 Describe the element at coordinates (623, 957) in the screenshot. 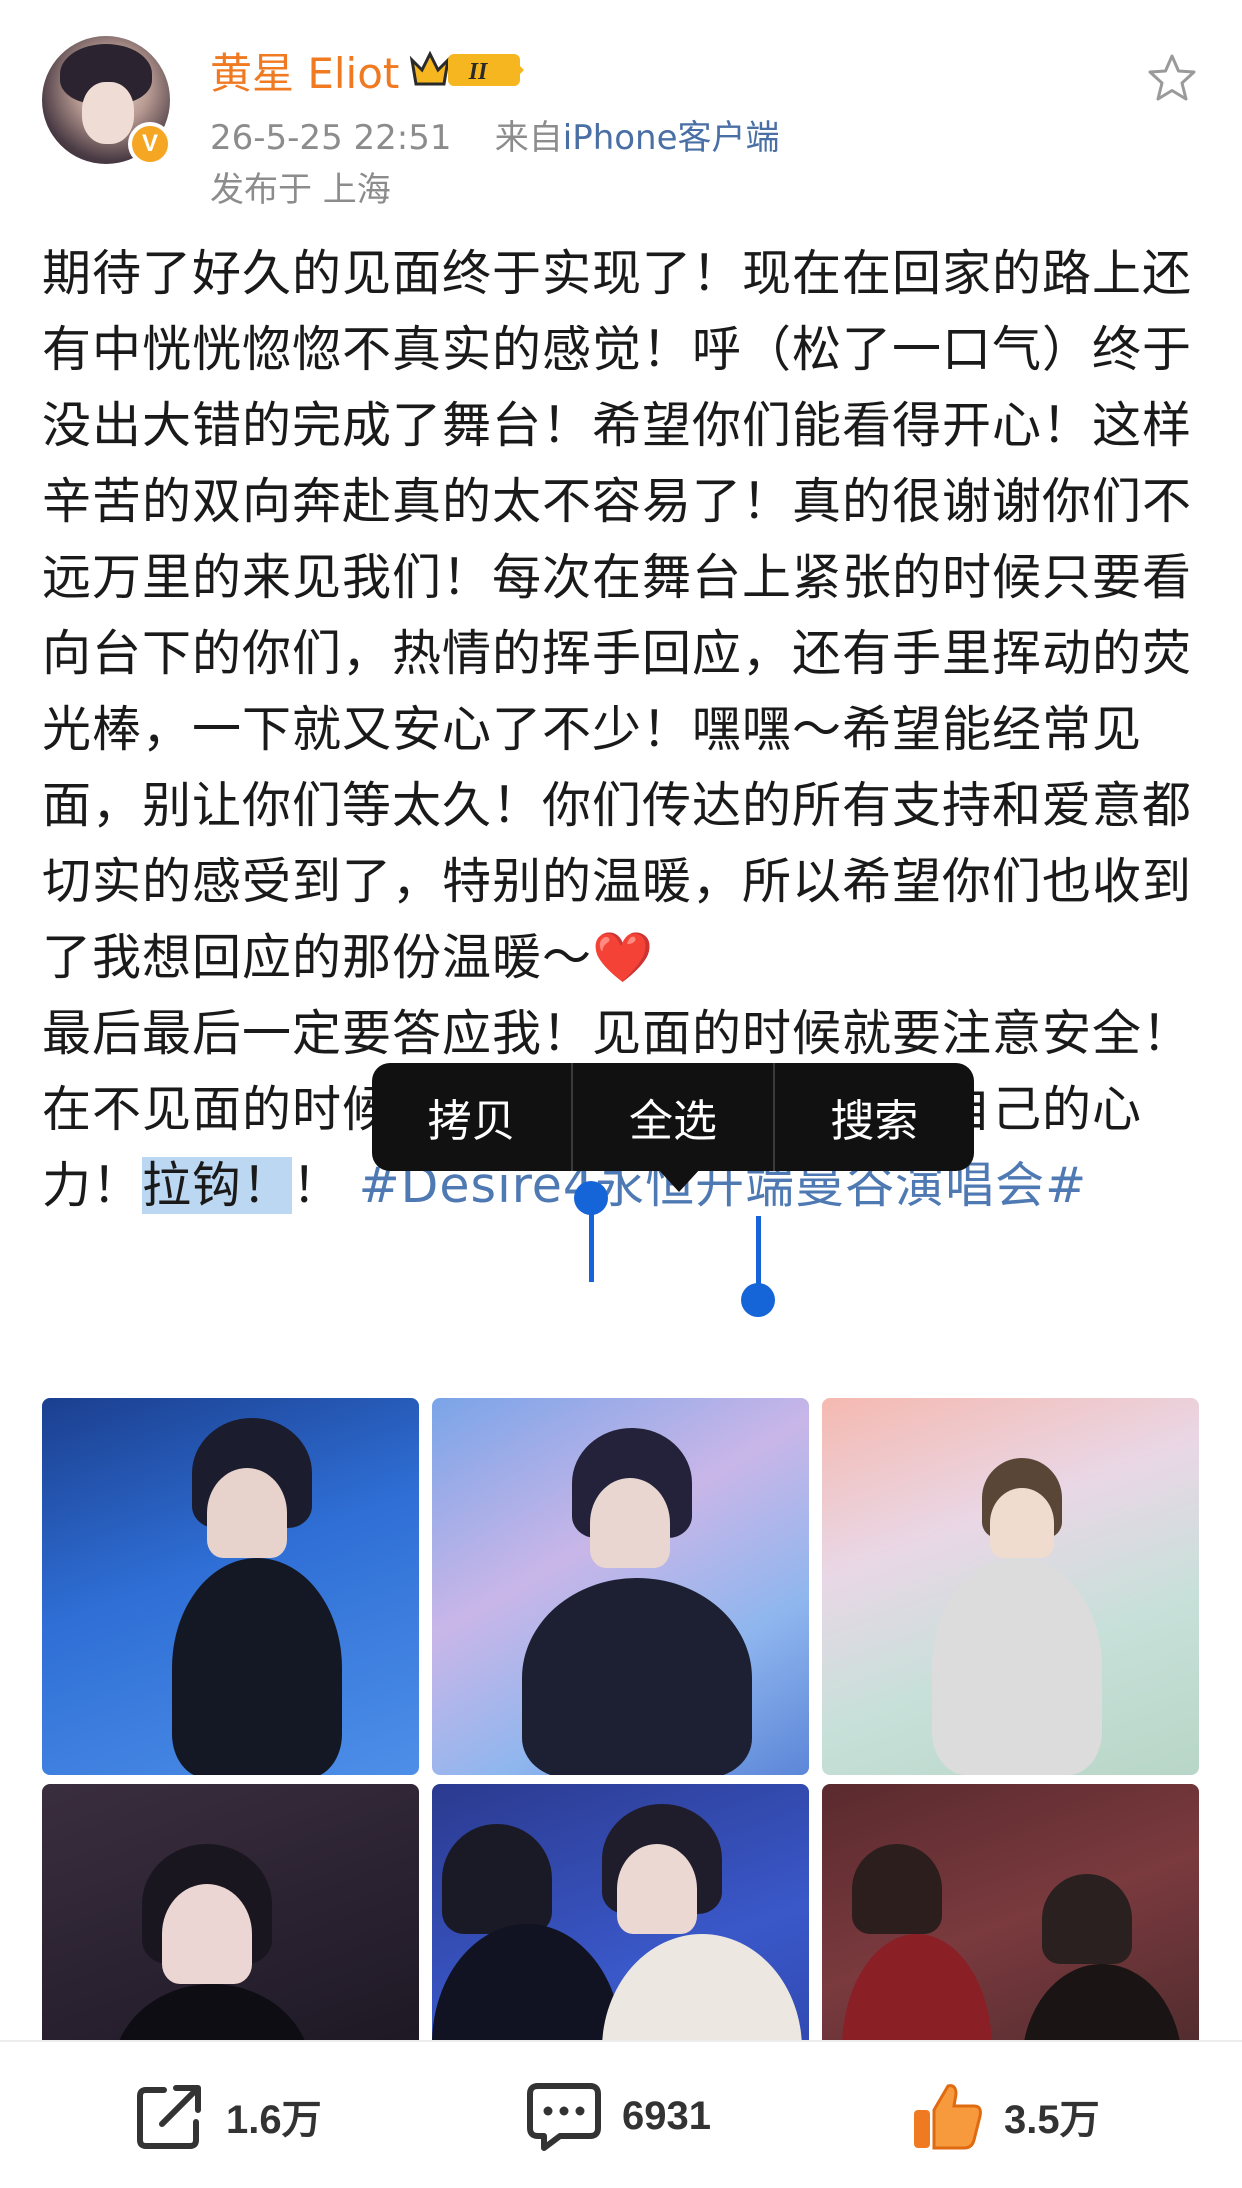

I see `heart-emoji-icon: ❤️` at that location.